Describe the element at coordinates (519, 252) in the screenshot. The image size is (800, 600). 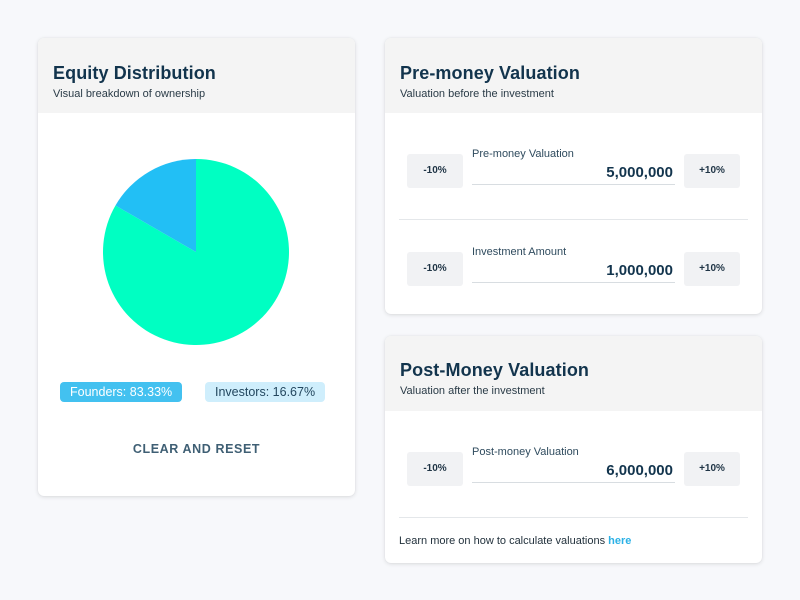
I see `investment-amount-label: Investment Amount` at that location.